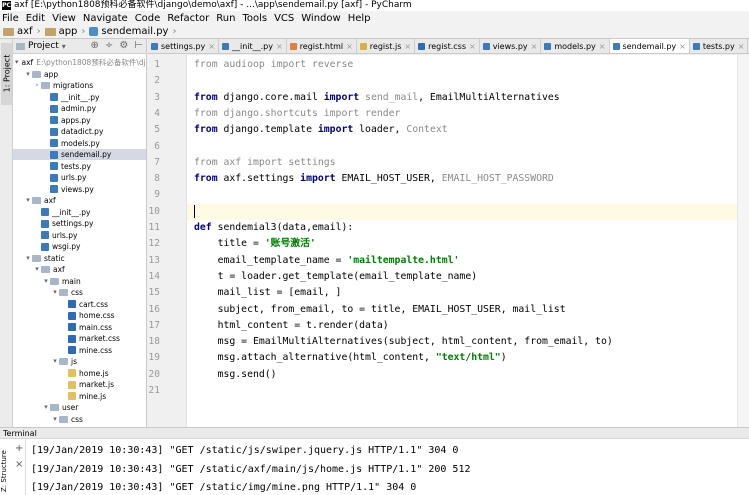 This screenshot has height=495, width=749. I want to click on sync-icon: ⊕, so click(95, 45).